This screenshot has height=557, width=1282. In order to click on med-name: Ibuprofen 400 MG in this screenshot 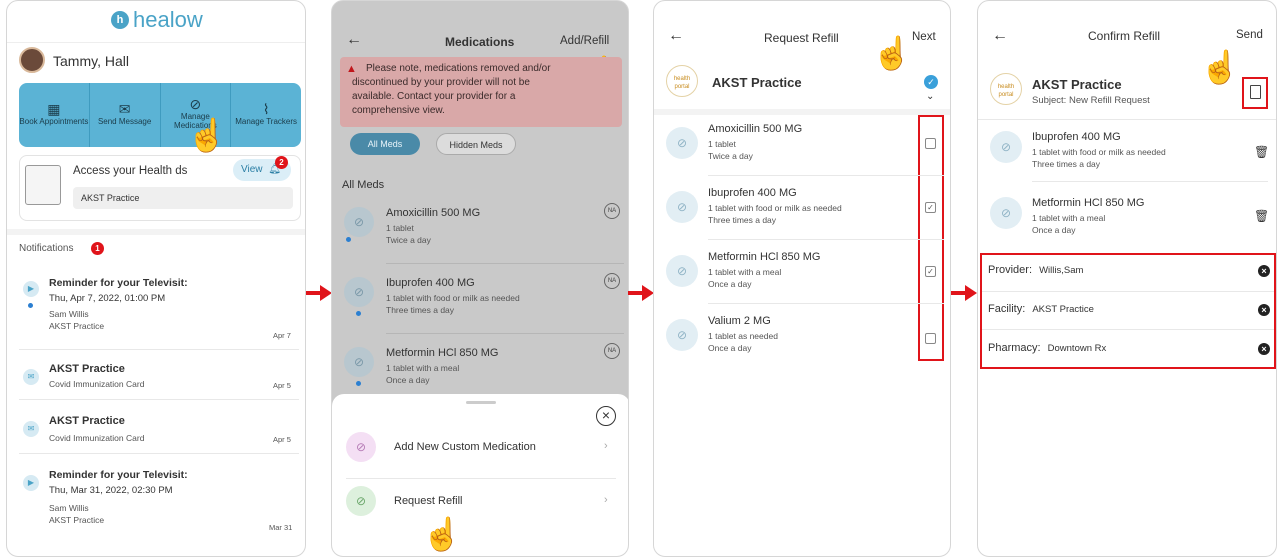, I will do `click(430, 283)`.